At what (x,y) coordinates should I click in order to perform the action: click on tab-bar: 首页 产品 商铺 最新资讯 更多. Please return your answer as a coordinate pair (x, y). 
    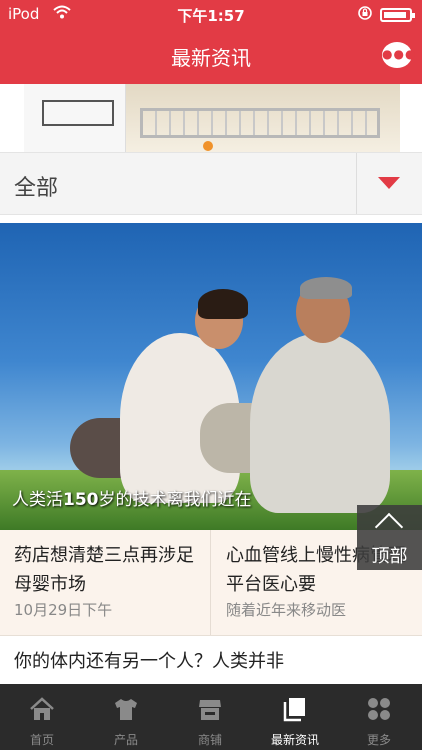
    Looking at the image, I should click on (211, 717).